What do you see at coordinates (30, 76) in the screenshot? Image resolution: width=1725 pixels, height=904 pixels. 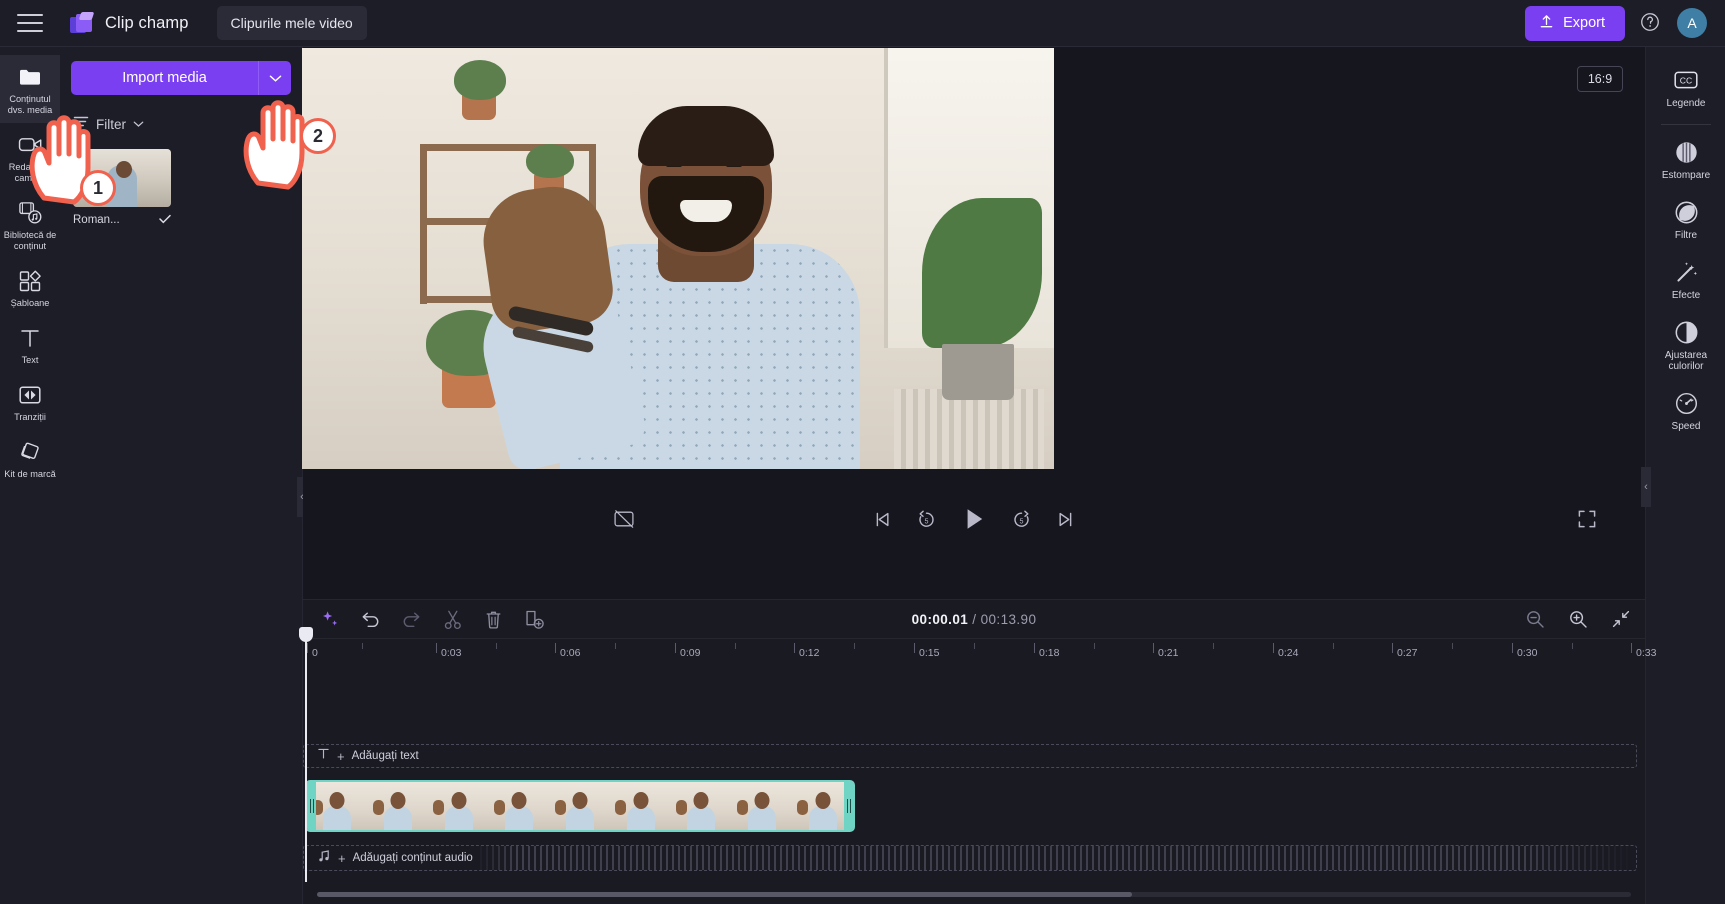 I see `folder-icon` at bounding box center [30, 76].